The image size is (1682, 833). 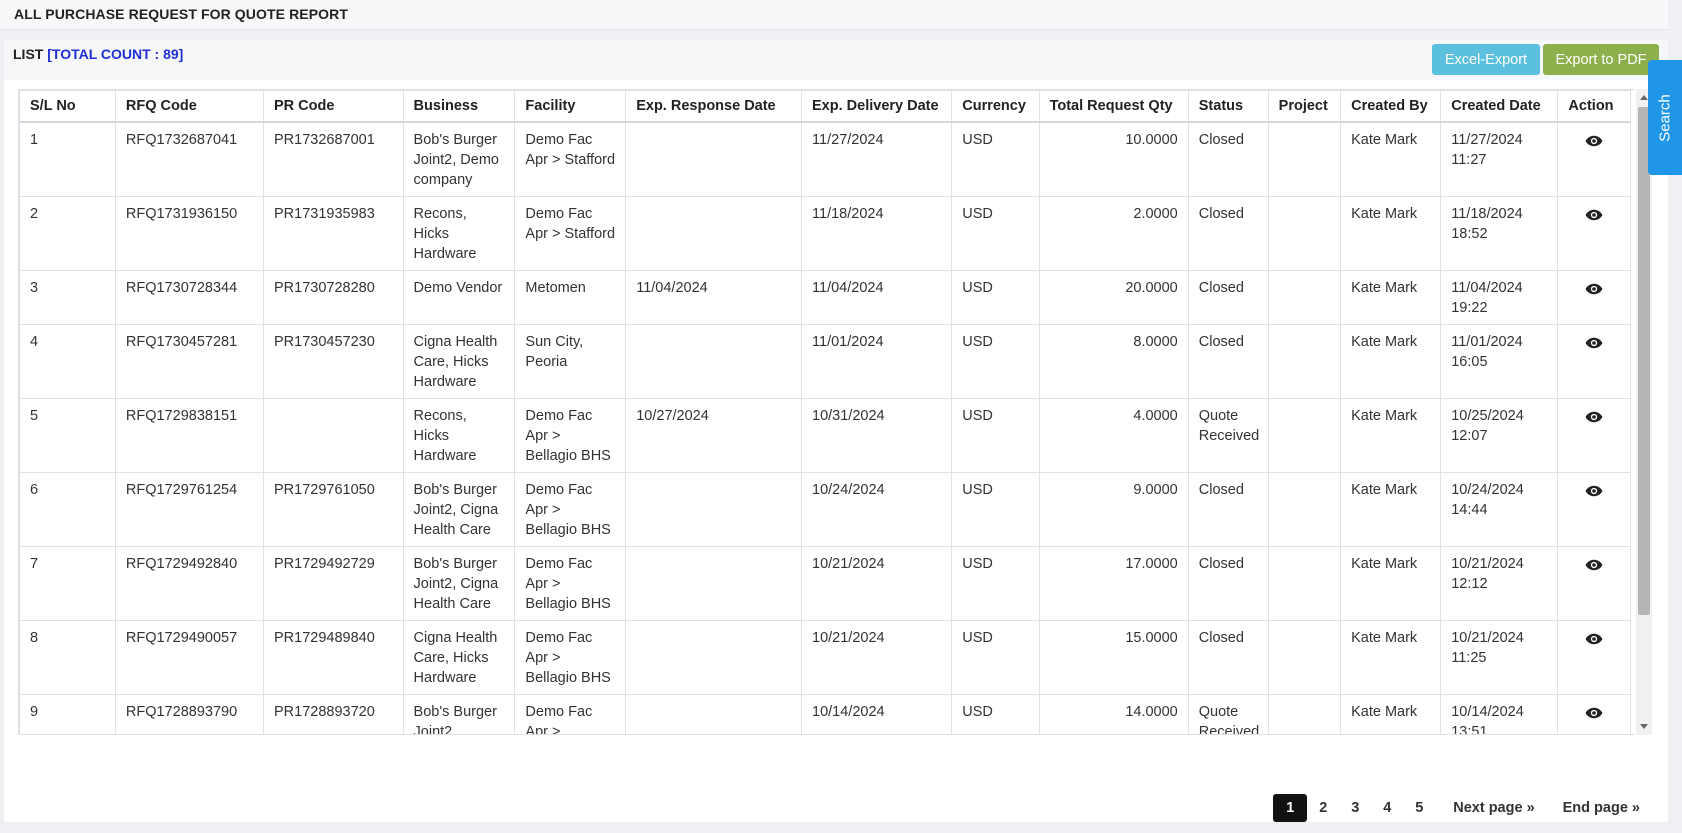 What do you see at coordinates (1419, 808) in the screenshot?
I see `page-link-5: 5` at bounding box center [1419, 808].